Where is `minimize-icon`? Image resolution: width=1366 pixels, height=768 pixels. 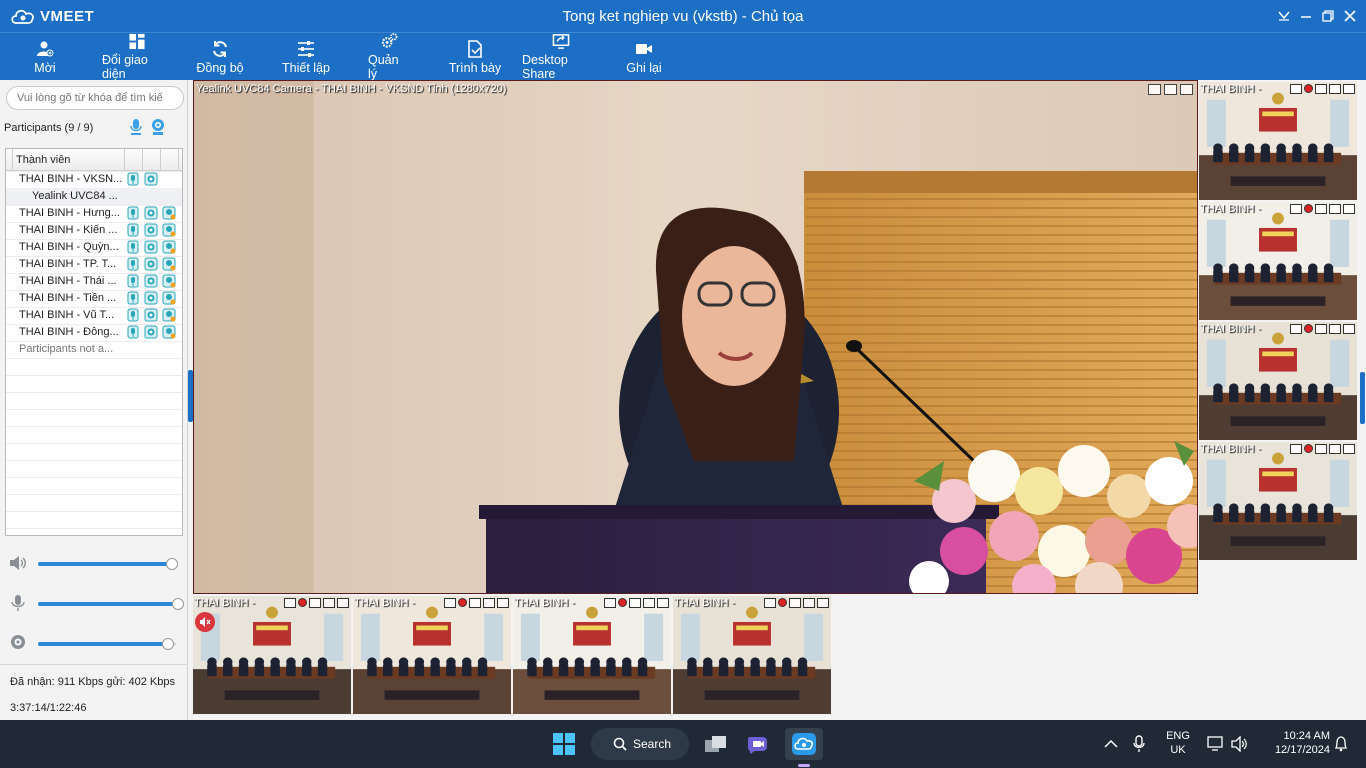 minimize-icon is located at coordinates (1306, 16).